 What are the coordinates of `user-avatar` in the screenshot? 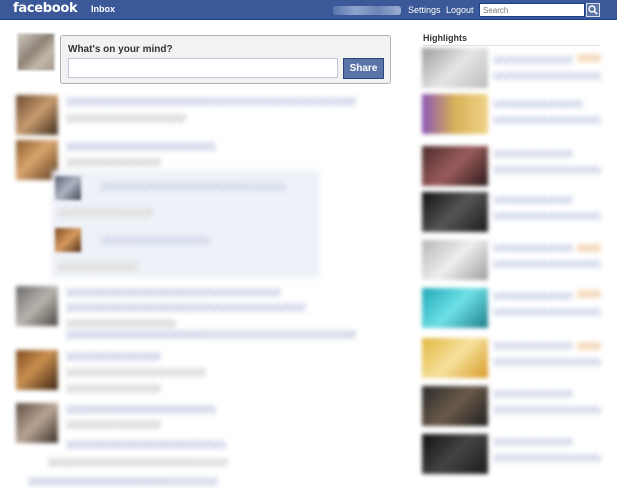 It's located at (36, 52).